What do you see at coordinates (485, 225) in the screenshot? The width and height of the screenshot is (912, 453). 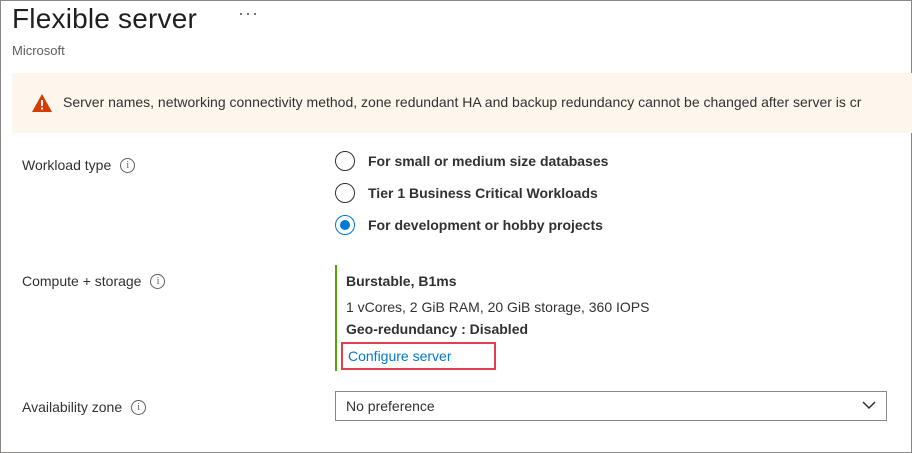 I see `radio-label: For development or hobby projects` at bounding box center [485, 225].